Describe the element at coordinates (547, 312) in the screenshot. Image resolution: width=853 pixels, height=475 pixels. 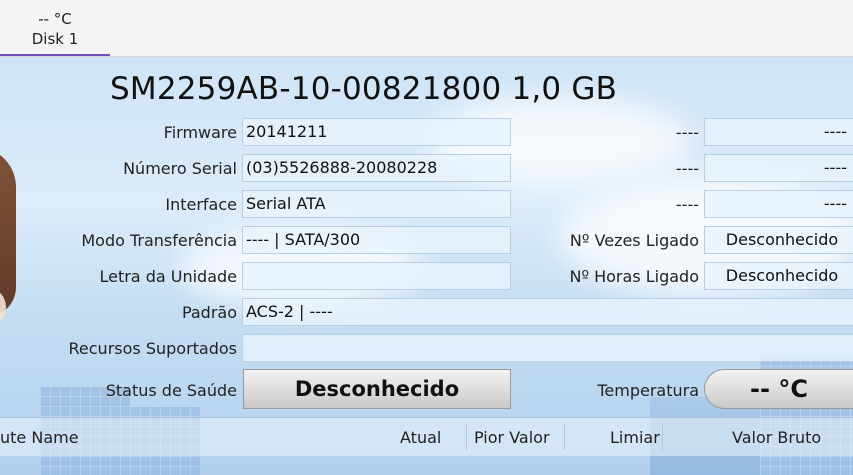
I see `standard-value: ACS-2 | ----` at that location.